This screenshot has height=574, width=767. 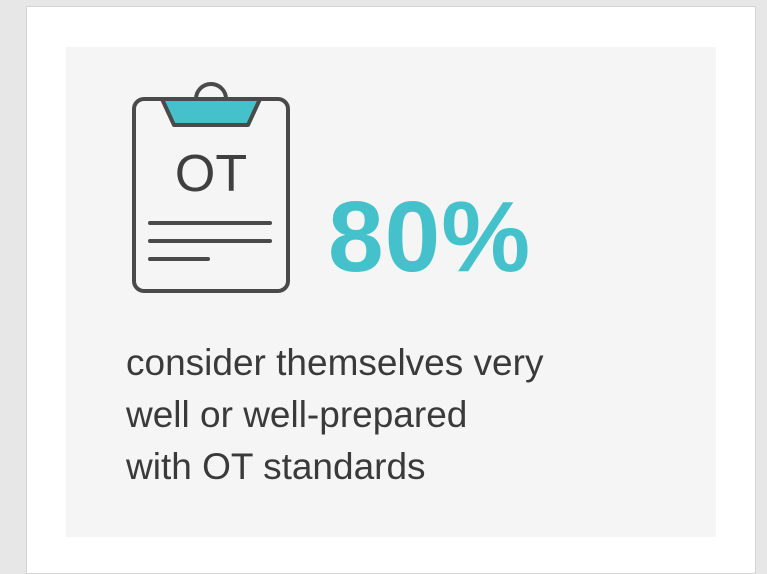 What do you see at coordinates (430, 237) in the screenshot?
I see `stat-percentage: 80%` at bounding box center [430, 237].